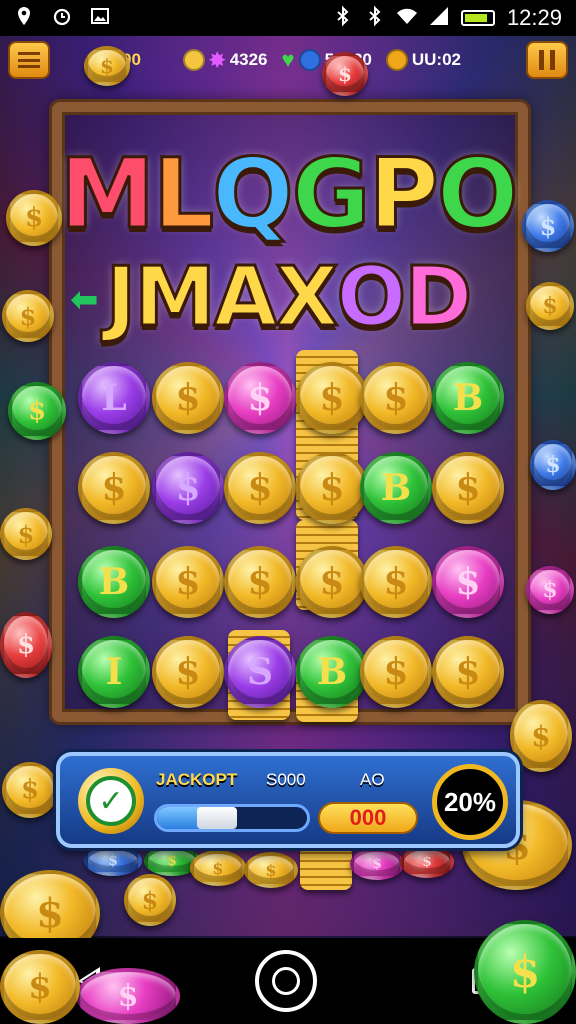 This screenshot has width=576, height=1024. Describe the element at coordinates (245, 298) in the screenshot. I see `title-letter: A` at that location.